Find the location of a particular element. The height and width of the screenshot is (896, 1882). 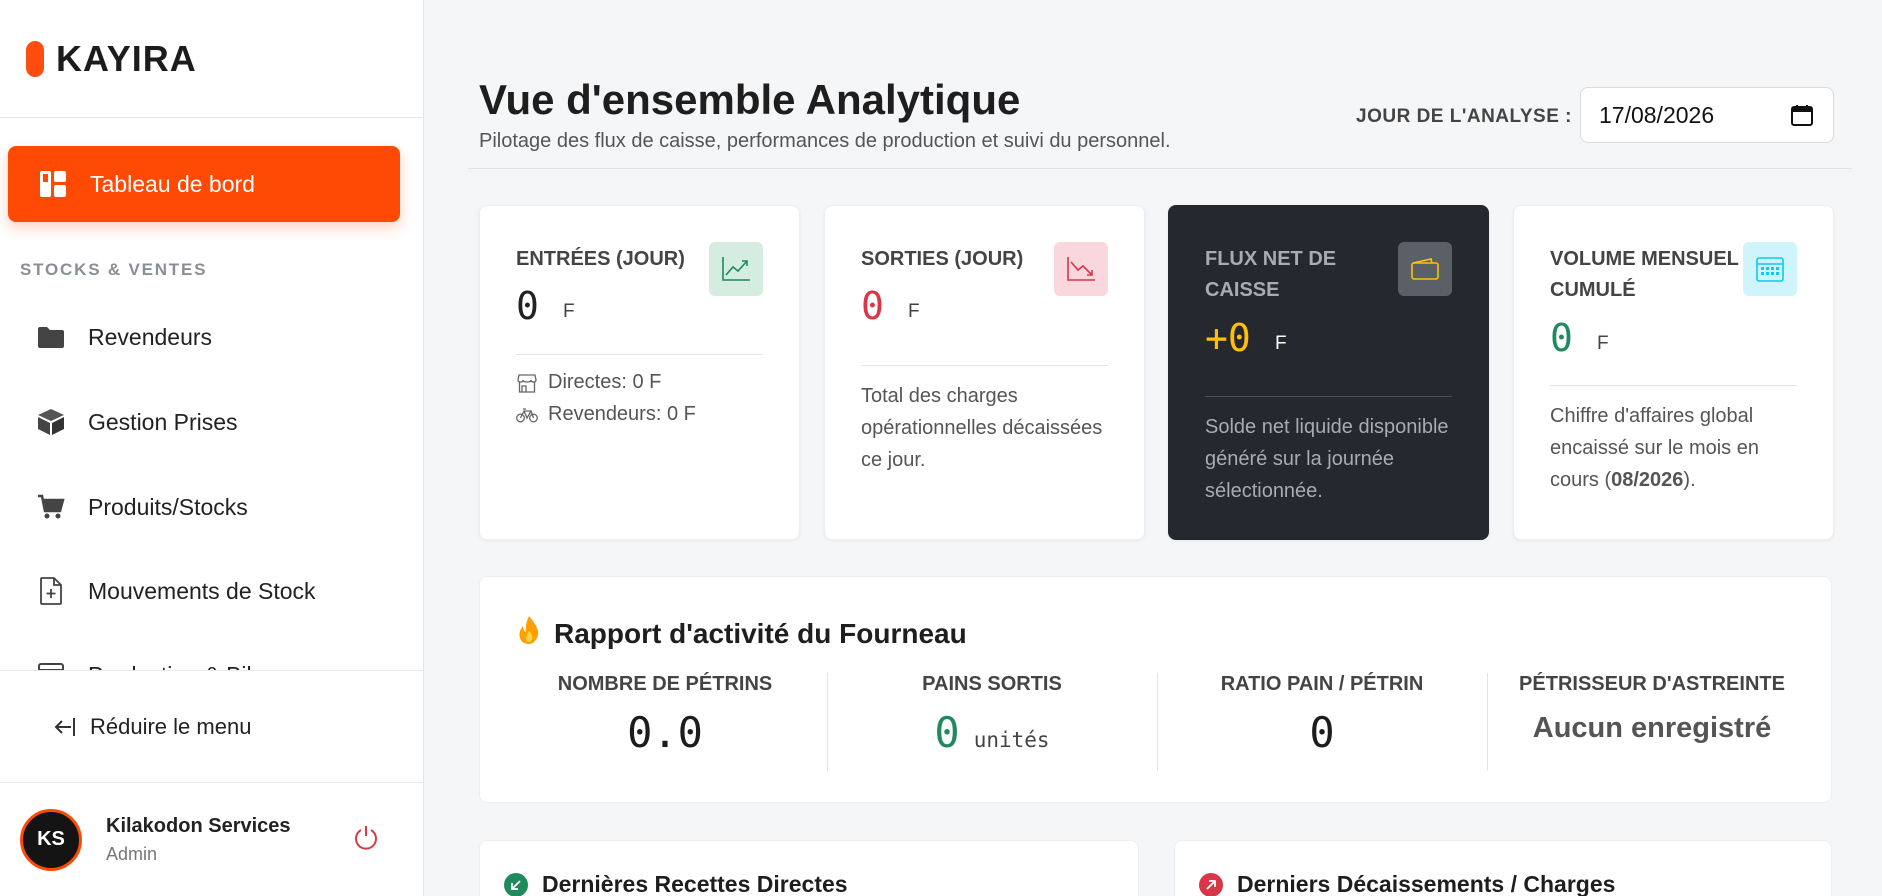

sidebar-item-dashboard: Tableau de bord is located at coordinates (204, 184).